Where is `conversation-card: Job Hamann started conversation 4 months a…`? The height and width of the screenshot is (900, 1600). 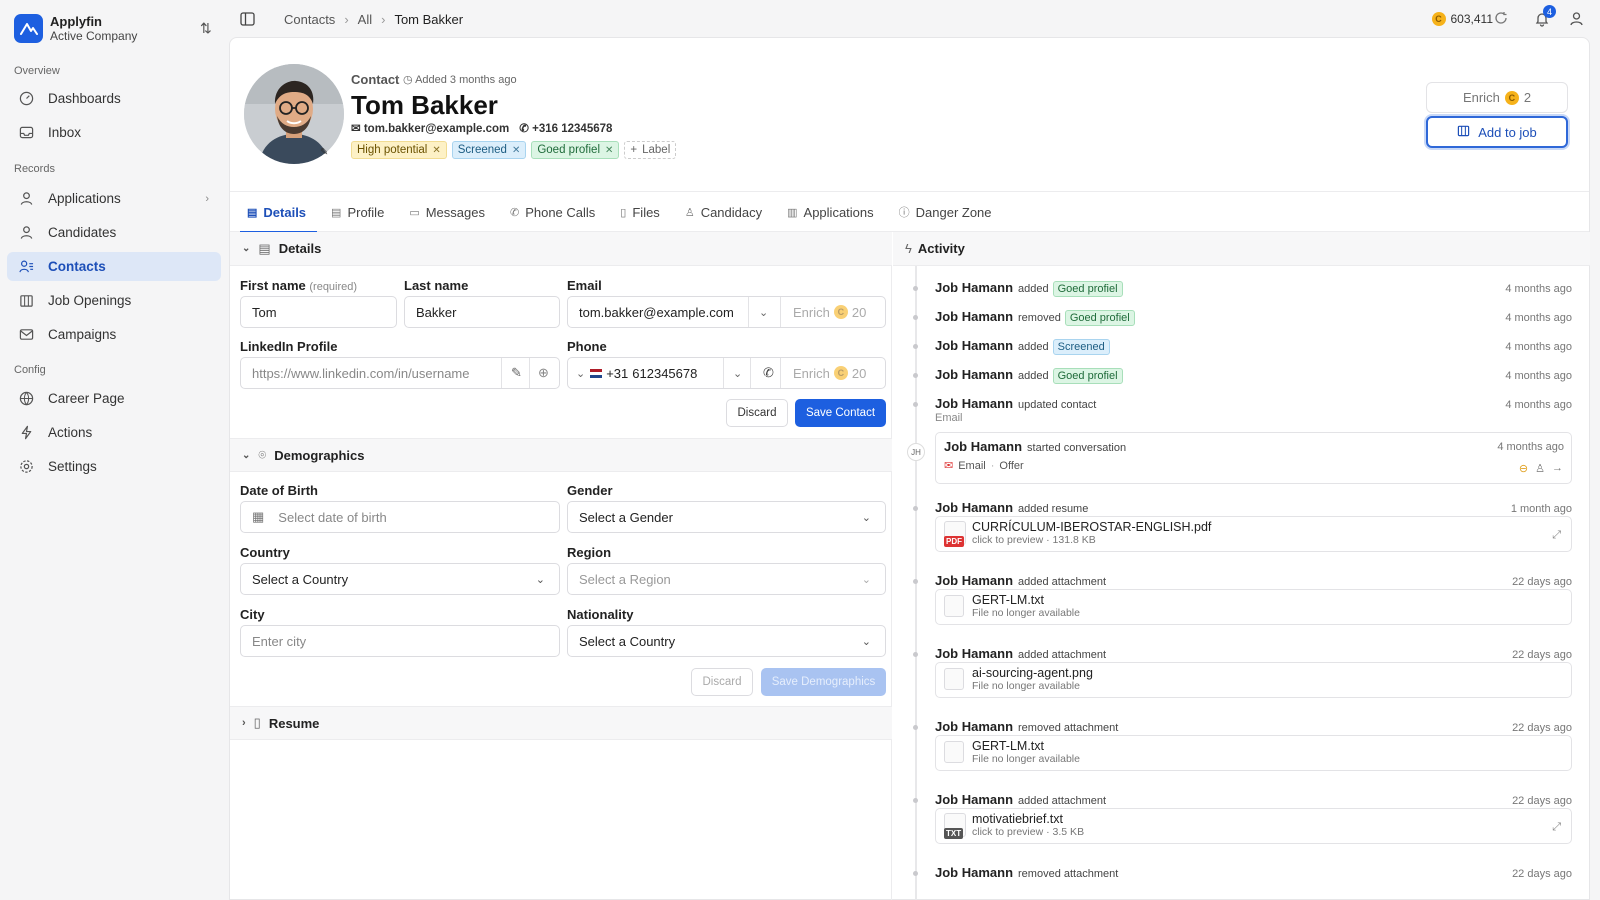 conversation-card: Job Hamann started conversation 4 months a… is located at coordinates (1253, 458).